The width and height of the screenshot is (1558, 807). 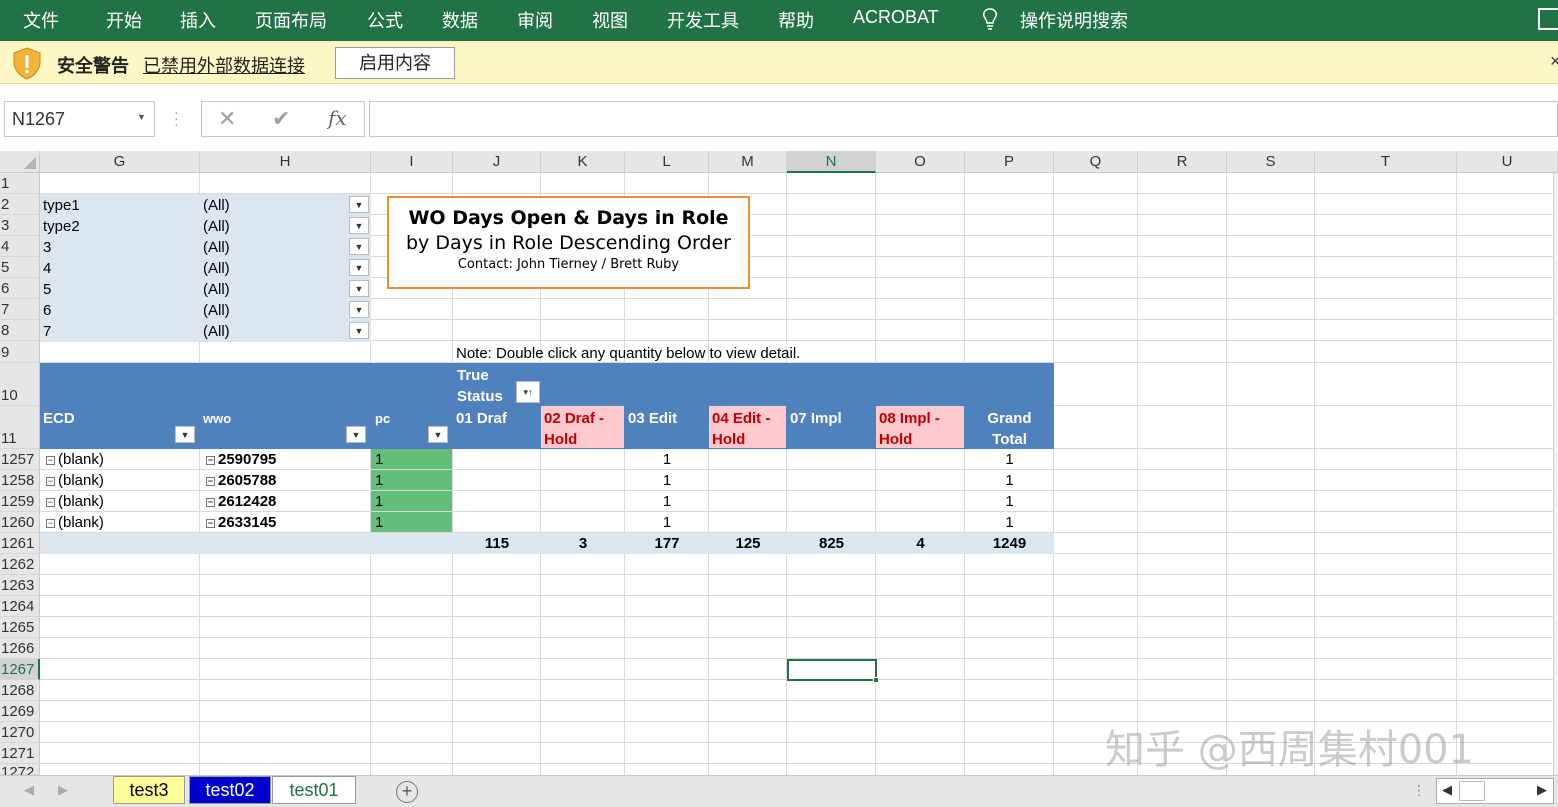 I want to click on fill-handle, so click(x=876, y=680).